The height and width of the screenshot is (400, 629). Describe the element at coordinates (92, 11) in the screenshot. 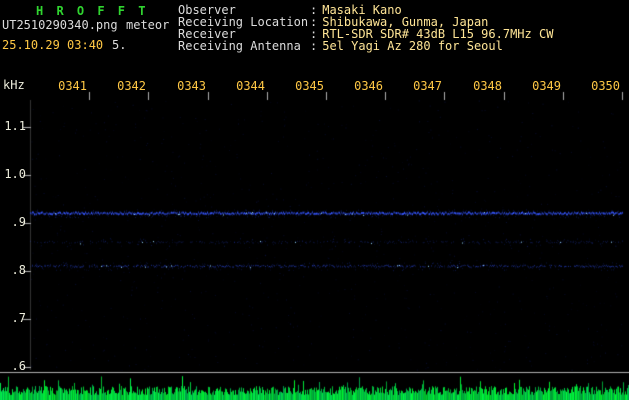

I see `app-title: H R O F F T` at that location.